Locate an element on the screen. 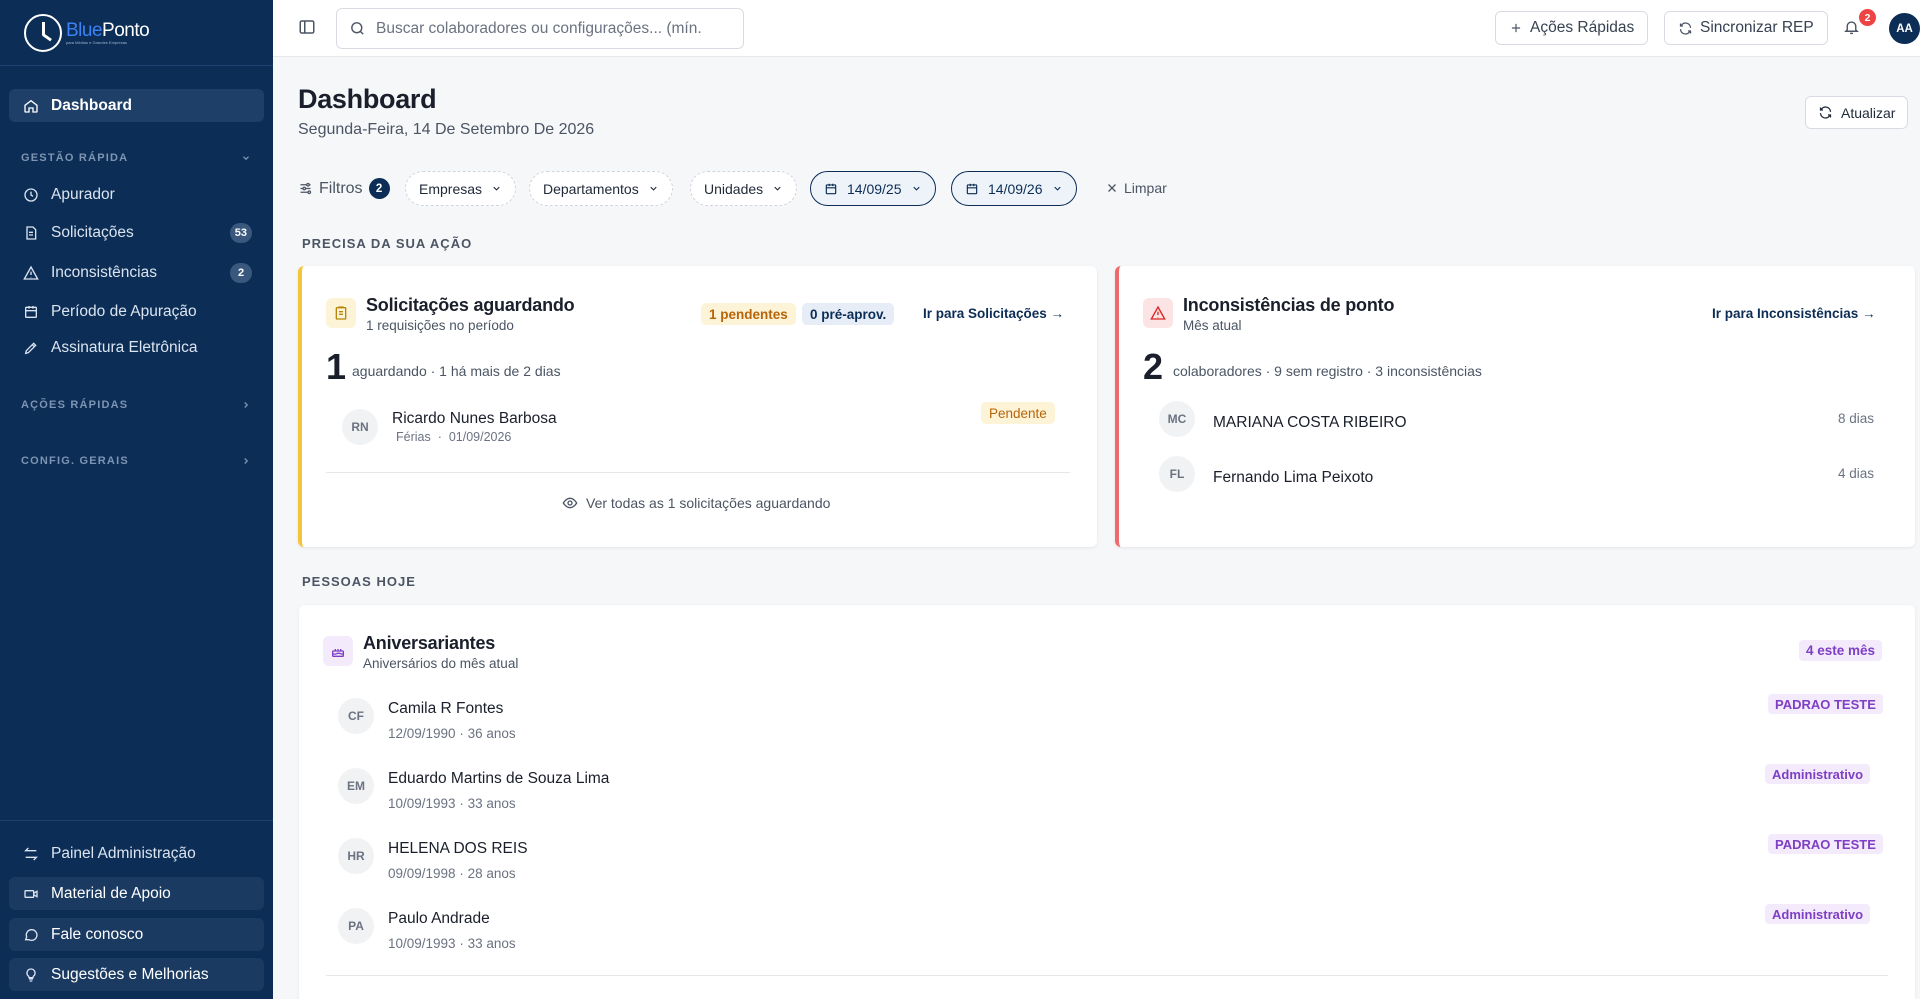  section-label: GESTÃO RÁPIDA is located at coordinates (75, 158).